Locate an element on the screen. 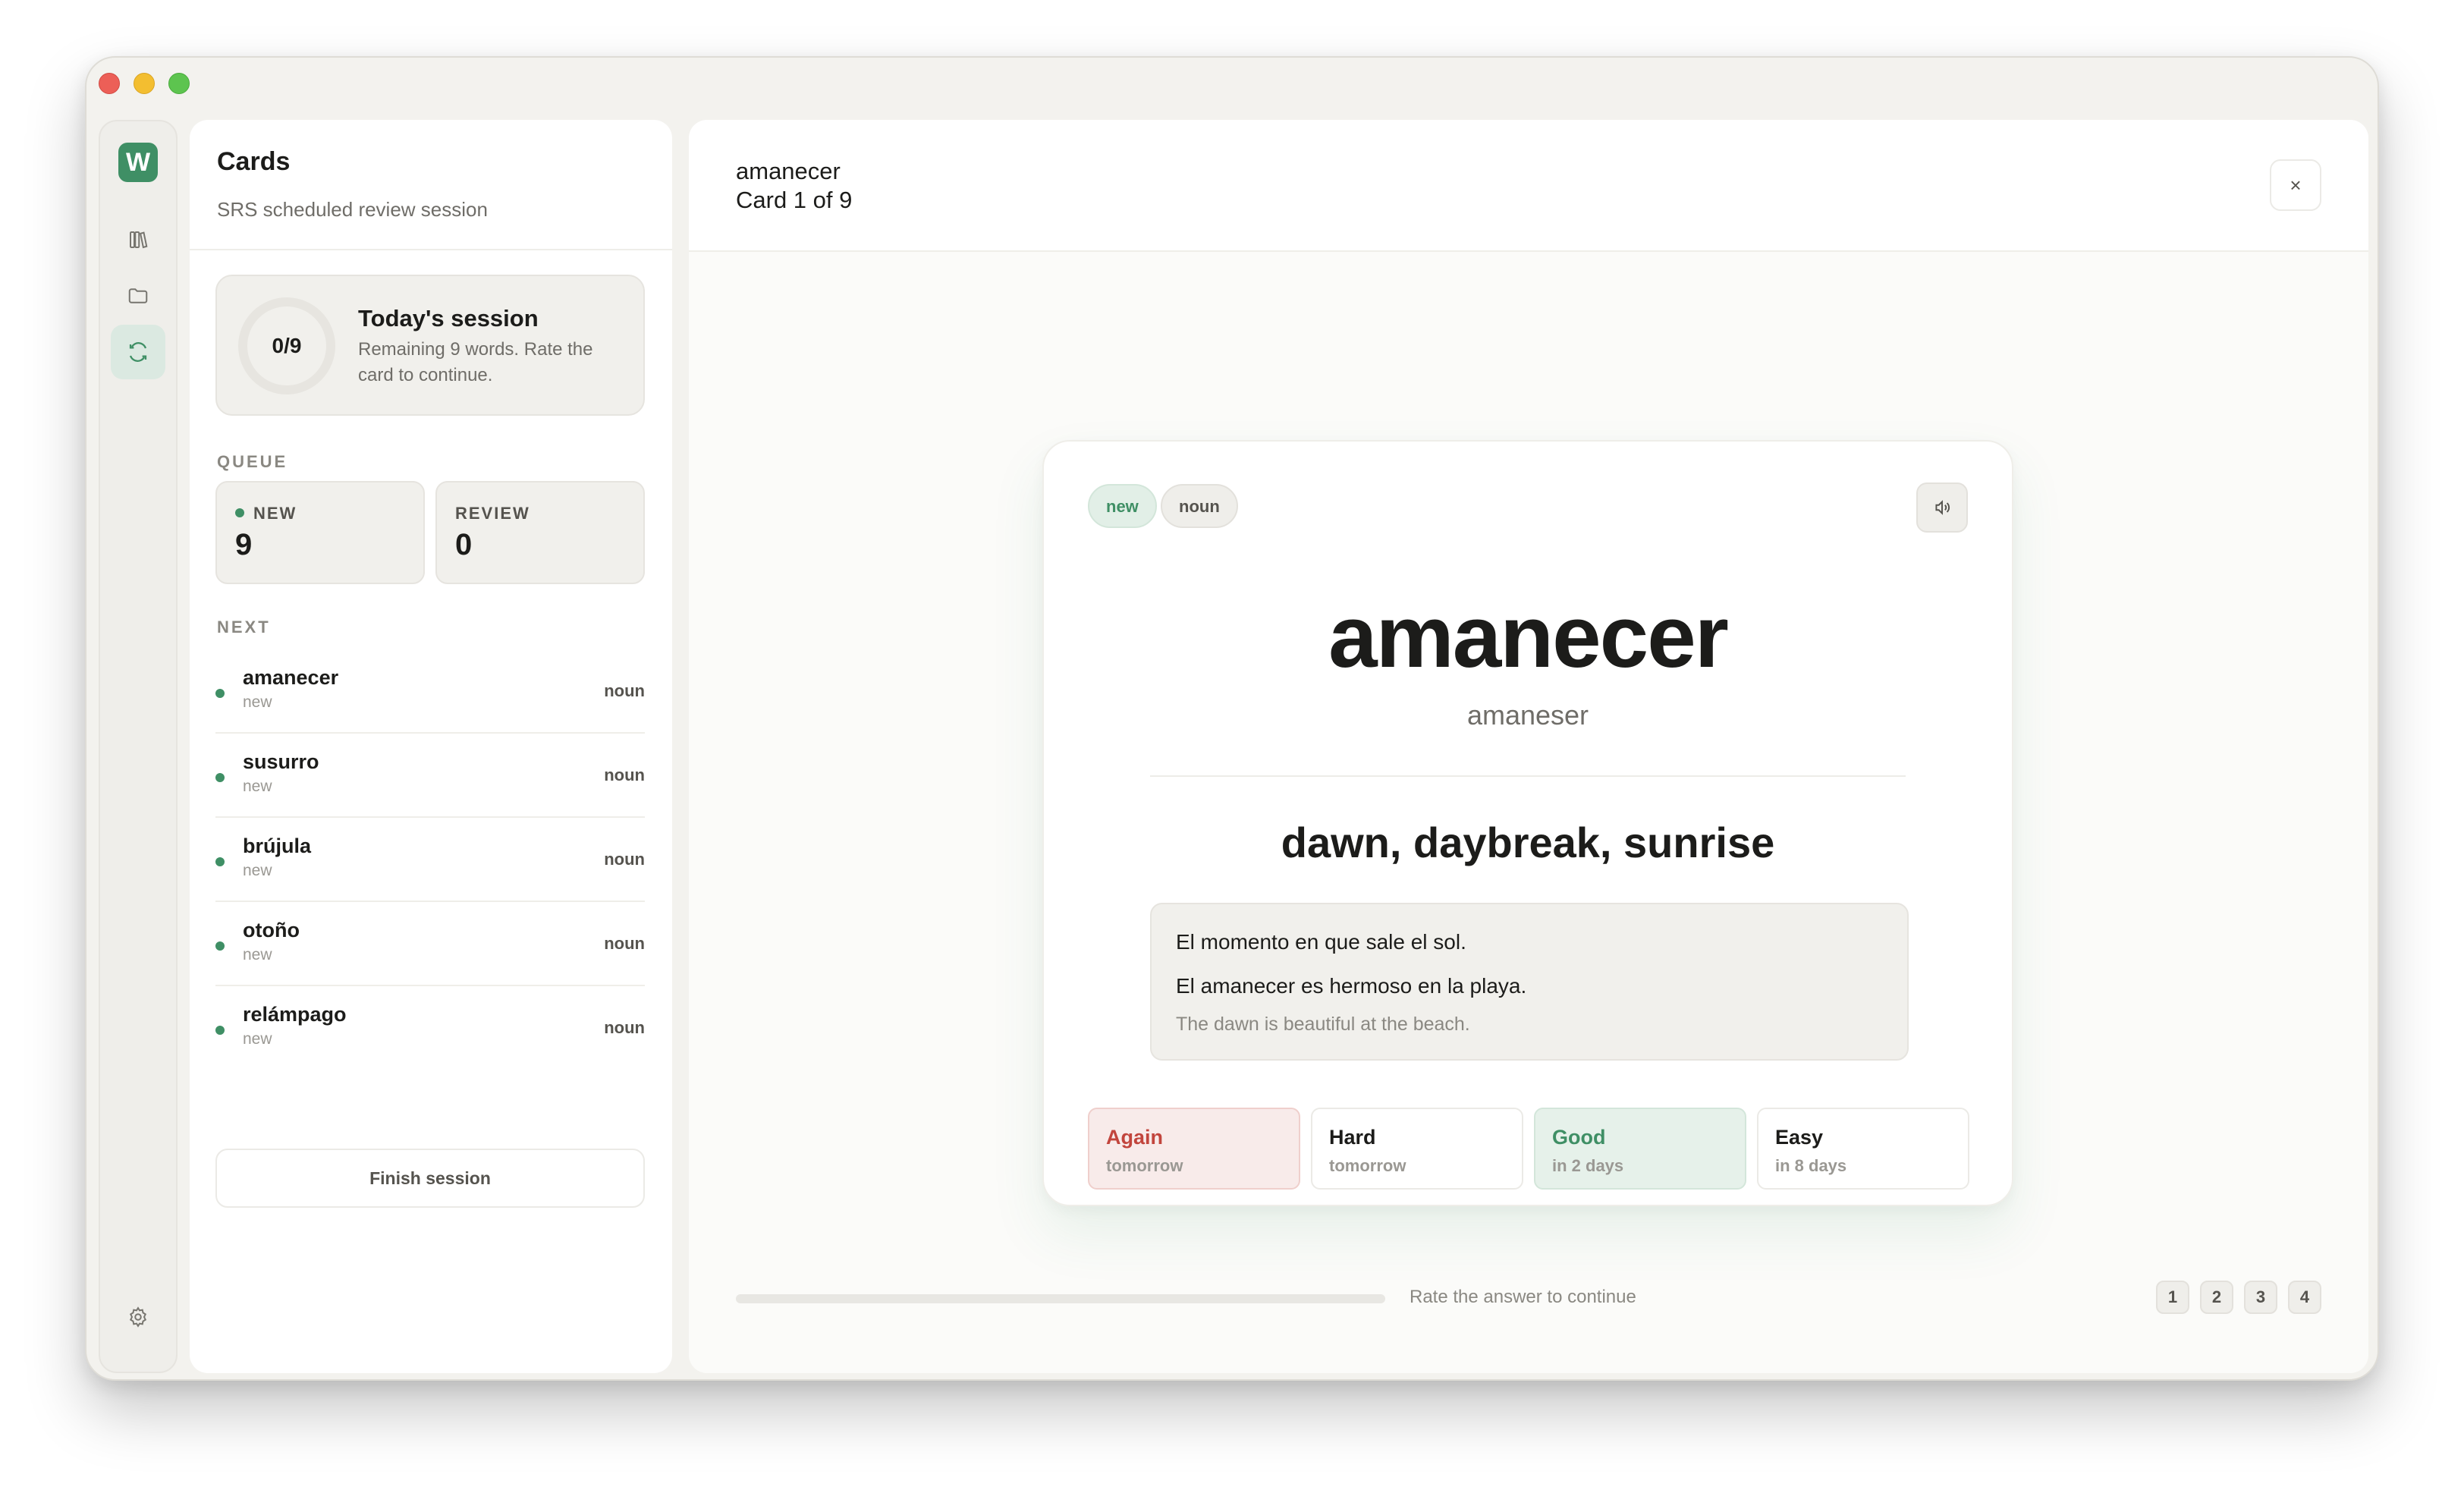 The width and height of the screenshot is (2464, 1493). rate-easy-button: Easy in 8 days is located at coordinates (1863, 1149).